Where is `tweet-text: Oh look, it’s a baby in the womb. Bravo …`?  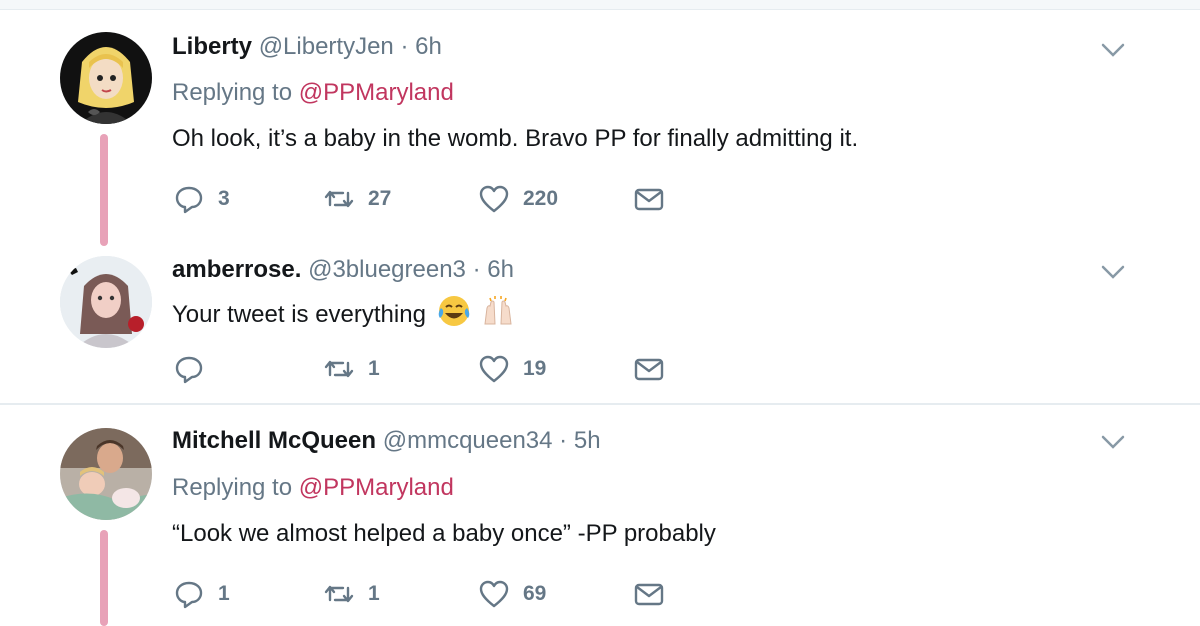
tweet-text: Oh look, it’s a baby in the womb. Bravo … is located at coordinates (515, 138).